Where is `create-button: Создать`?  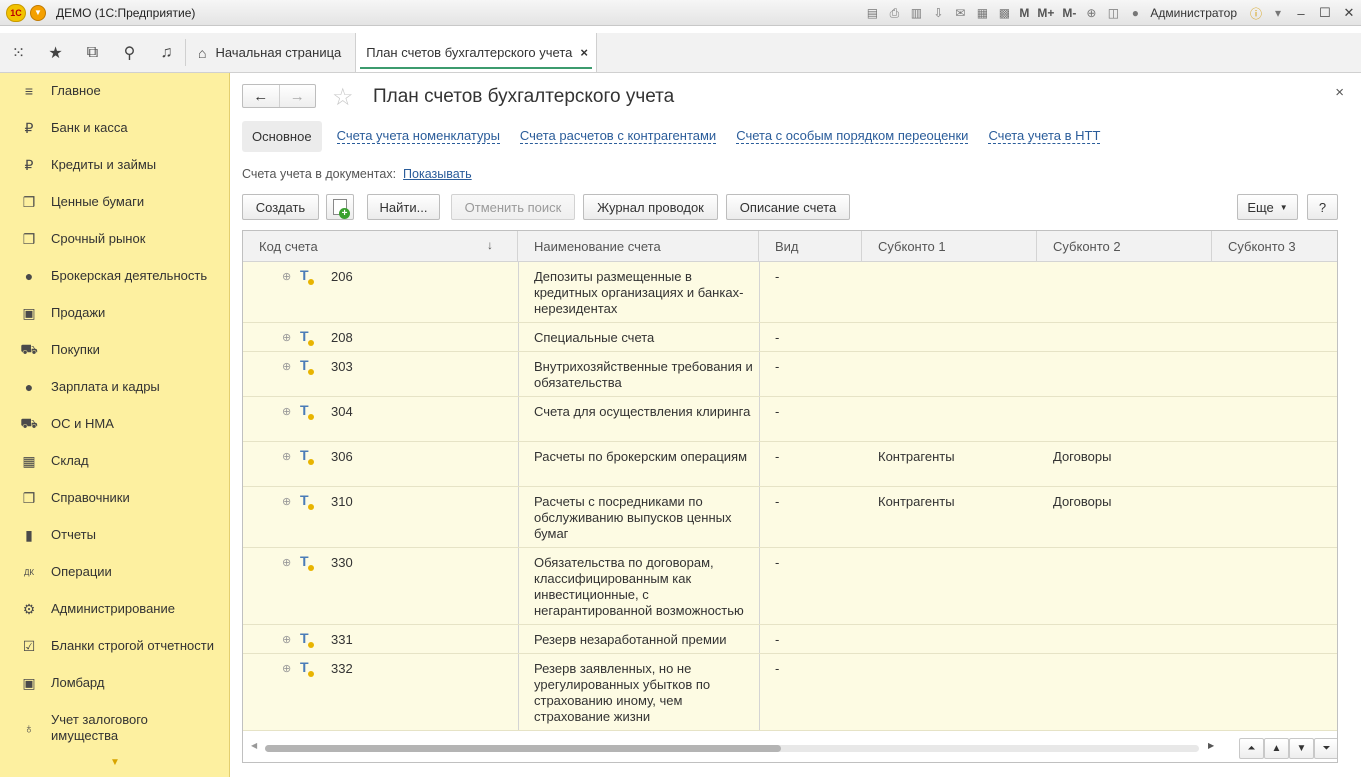 create-button: Создать is located at coordinates (280, 207).